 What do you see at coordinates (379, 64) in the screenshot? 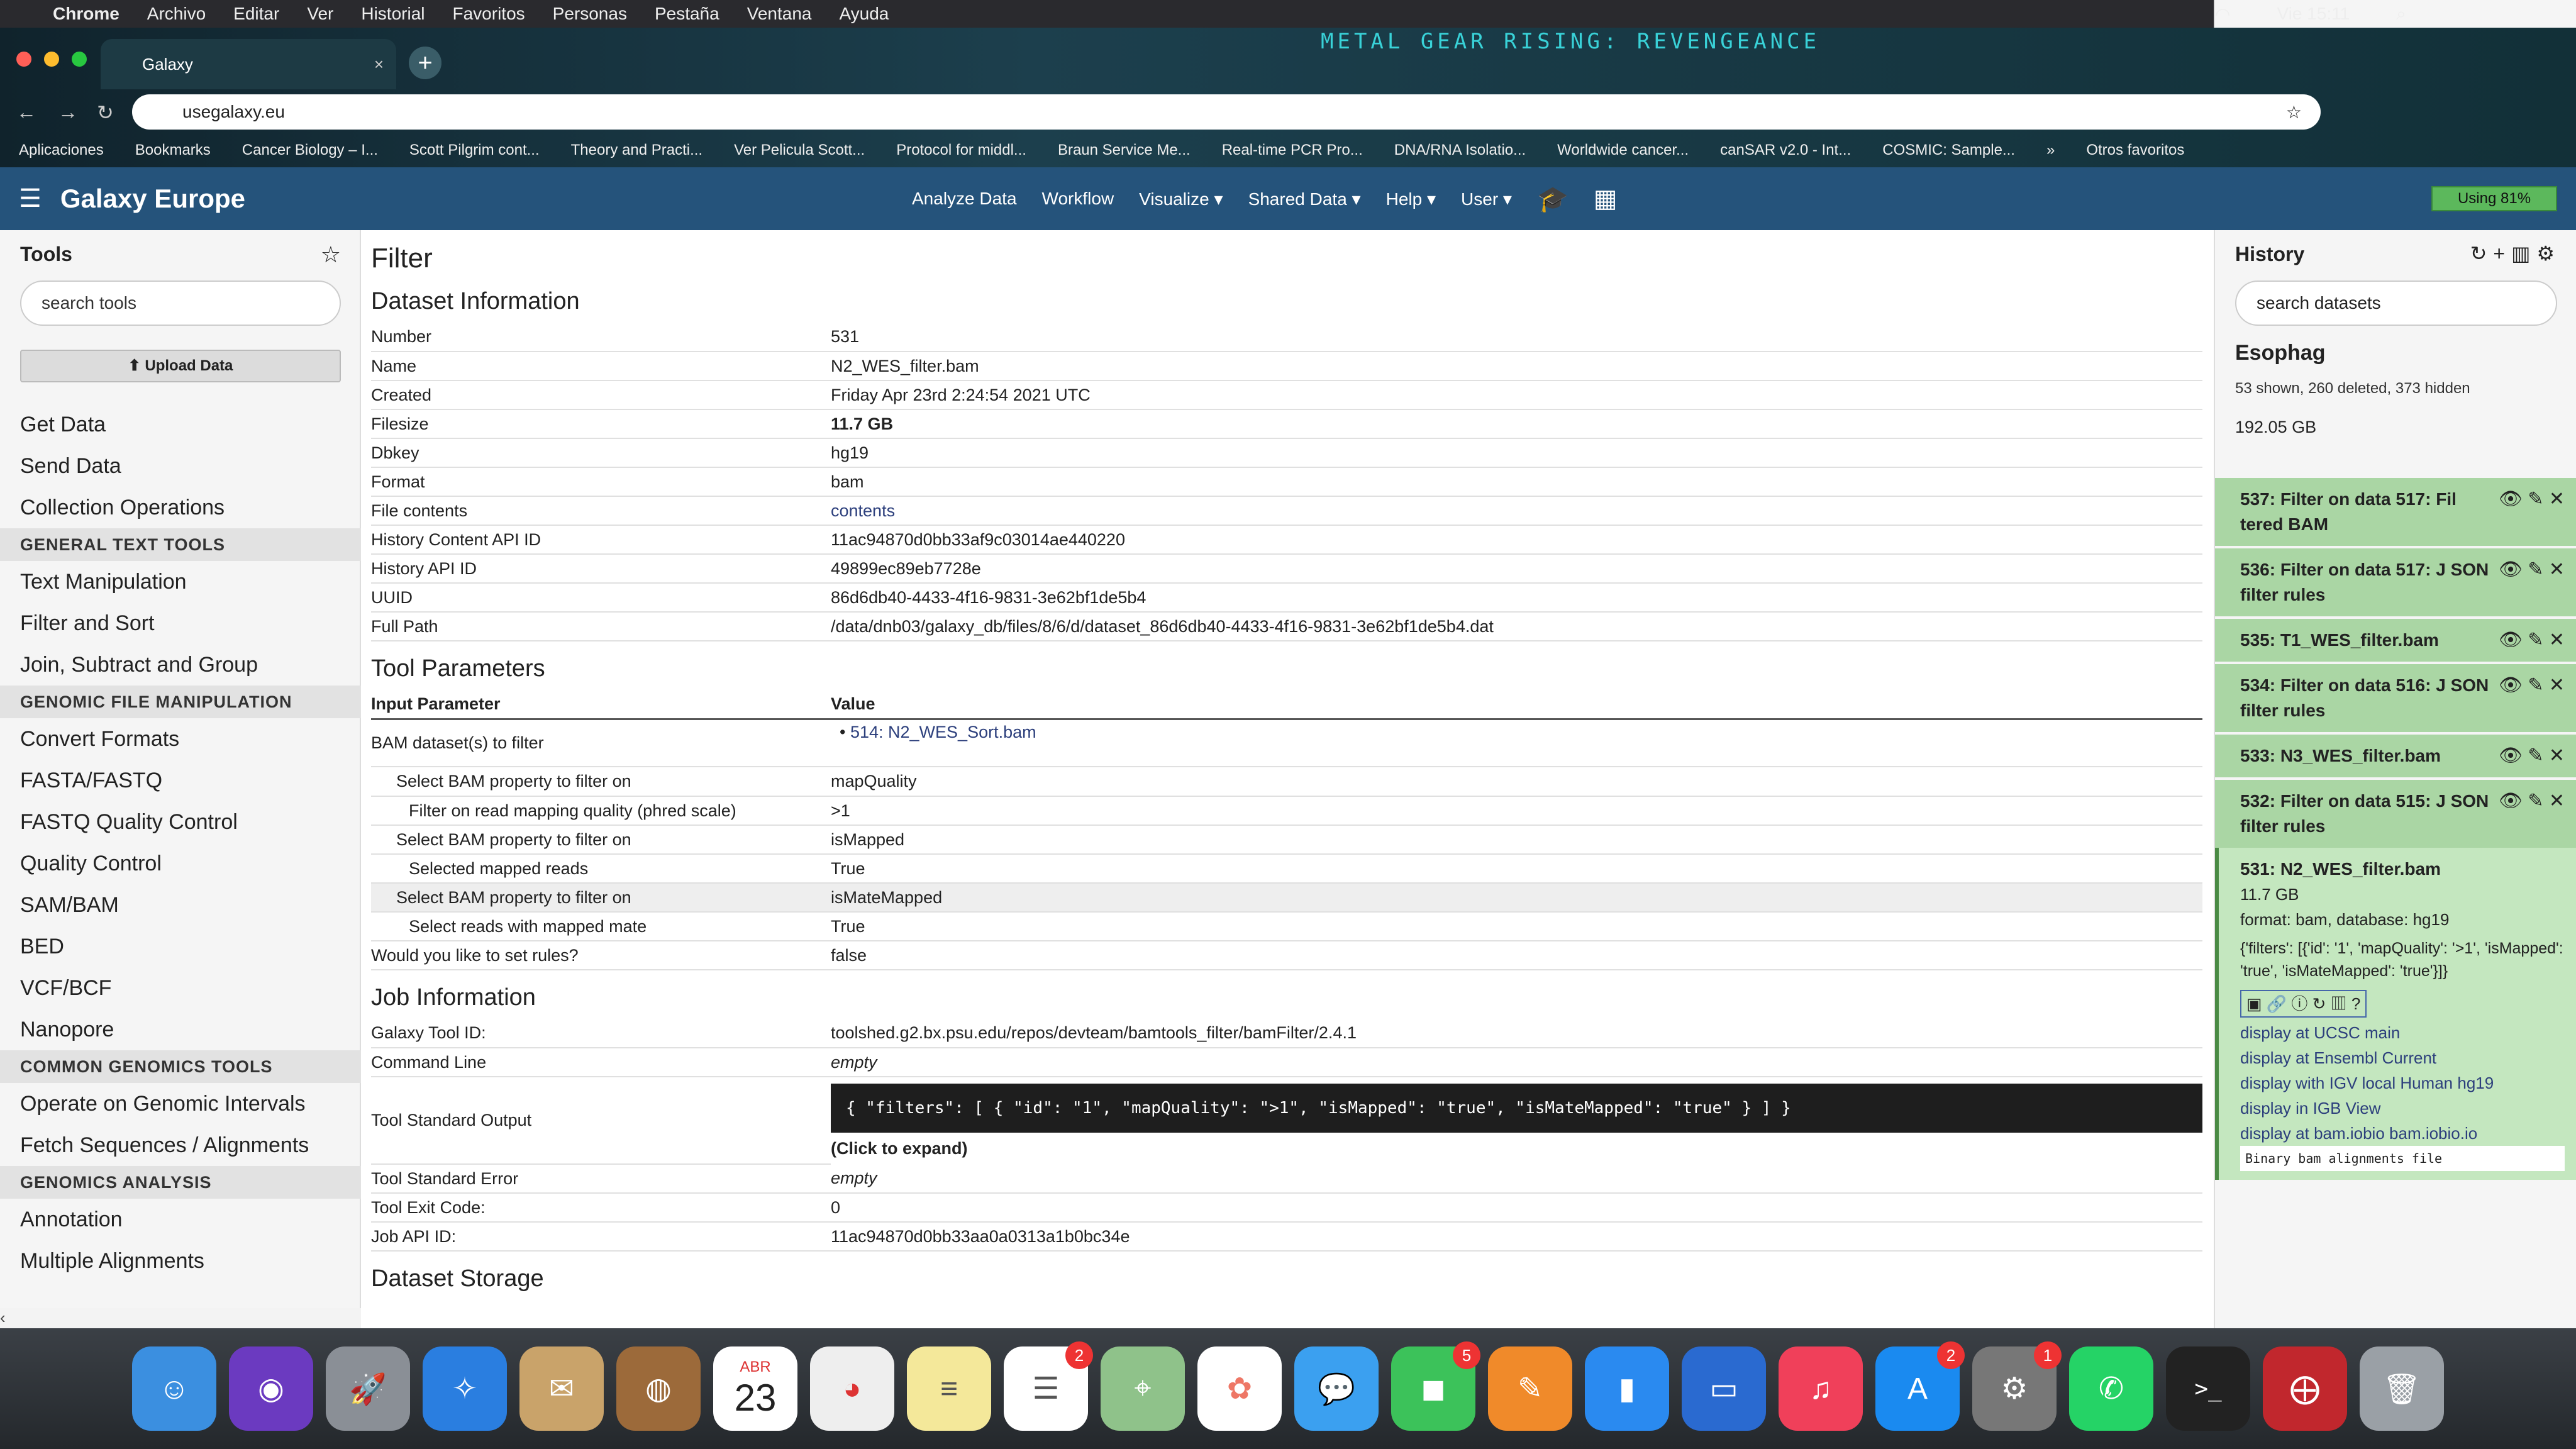
I see `close-tab-icon: ×` at bounding box center [379, 64].